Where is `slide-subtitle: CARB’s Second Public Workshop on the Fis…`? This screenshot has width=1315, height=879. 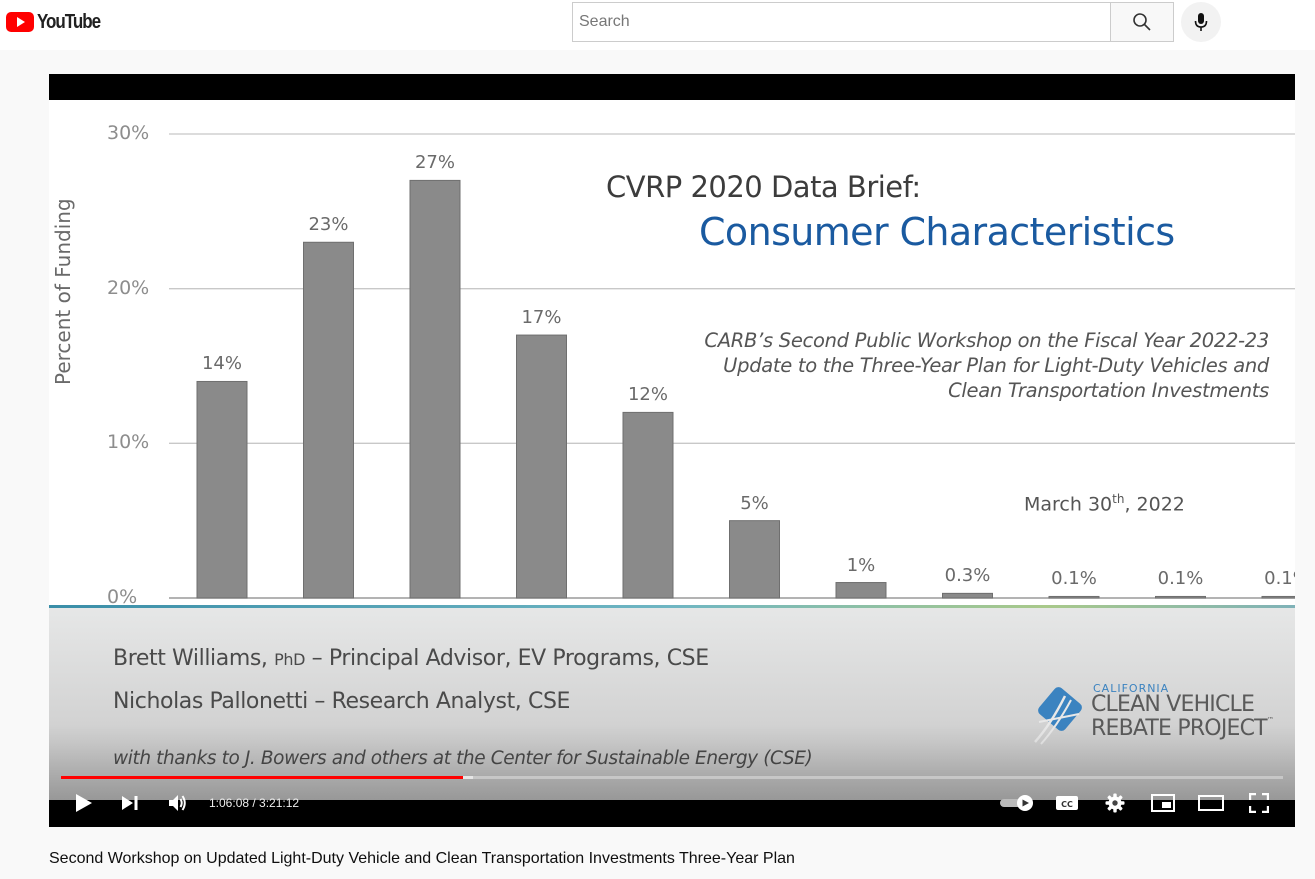 slide-subtitle: CARB’s Second Public Workshop on the Fis… is located at coordinates (919, 365).